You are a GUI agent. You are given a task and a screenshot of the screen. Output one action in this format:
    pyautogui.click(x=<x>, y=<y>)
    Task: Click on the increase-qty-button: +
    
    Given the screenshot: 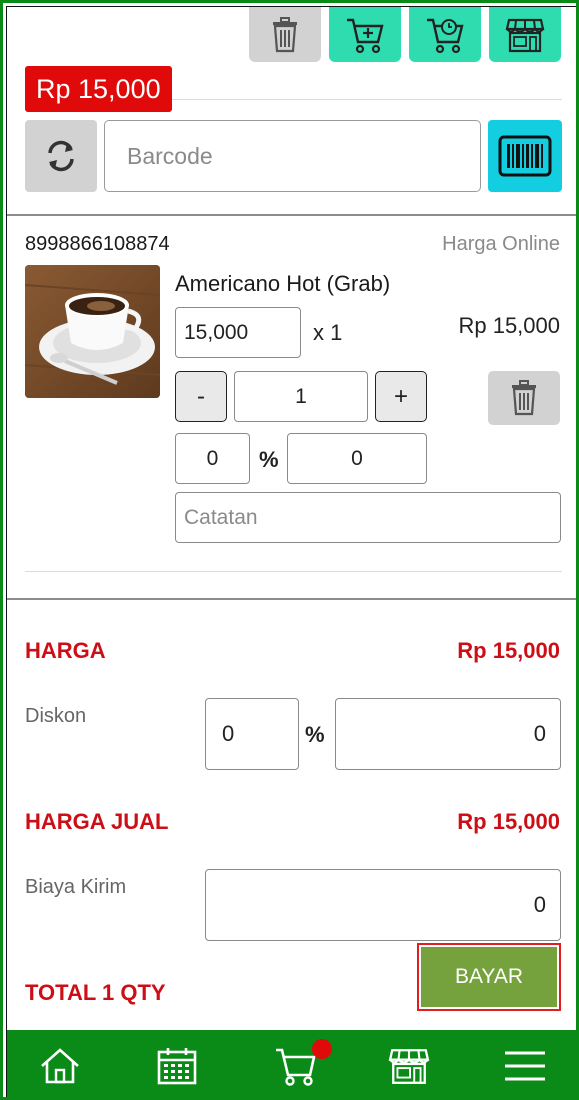 What is the action you would take?
    pyautogui.click(x=401, y=396)
    